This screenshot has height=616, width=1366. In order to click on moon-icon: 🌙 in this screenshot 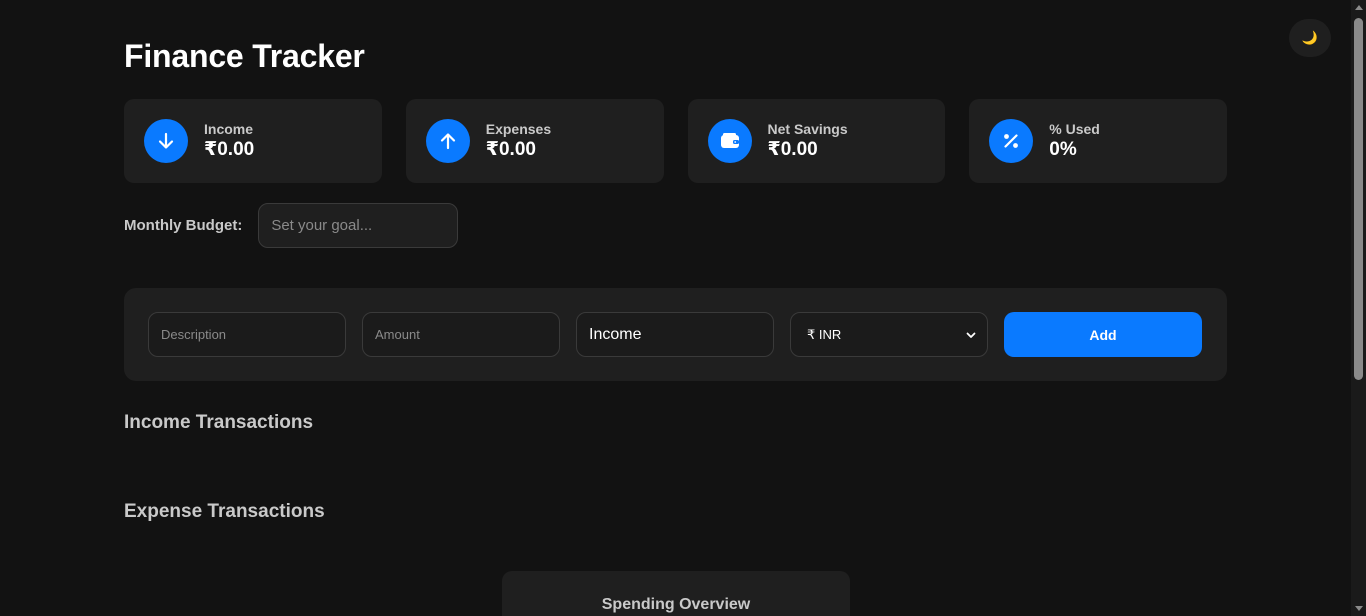, I will do `click(1310, 37)`.